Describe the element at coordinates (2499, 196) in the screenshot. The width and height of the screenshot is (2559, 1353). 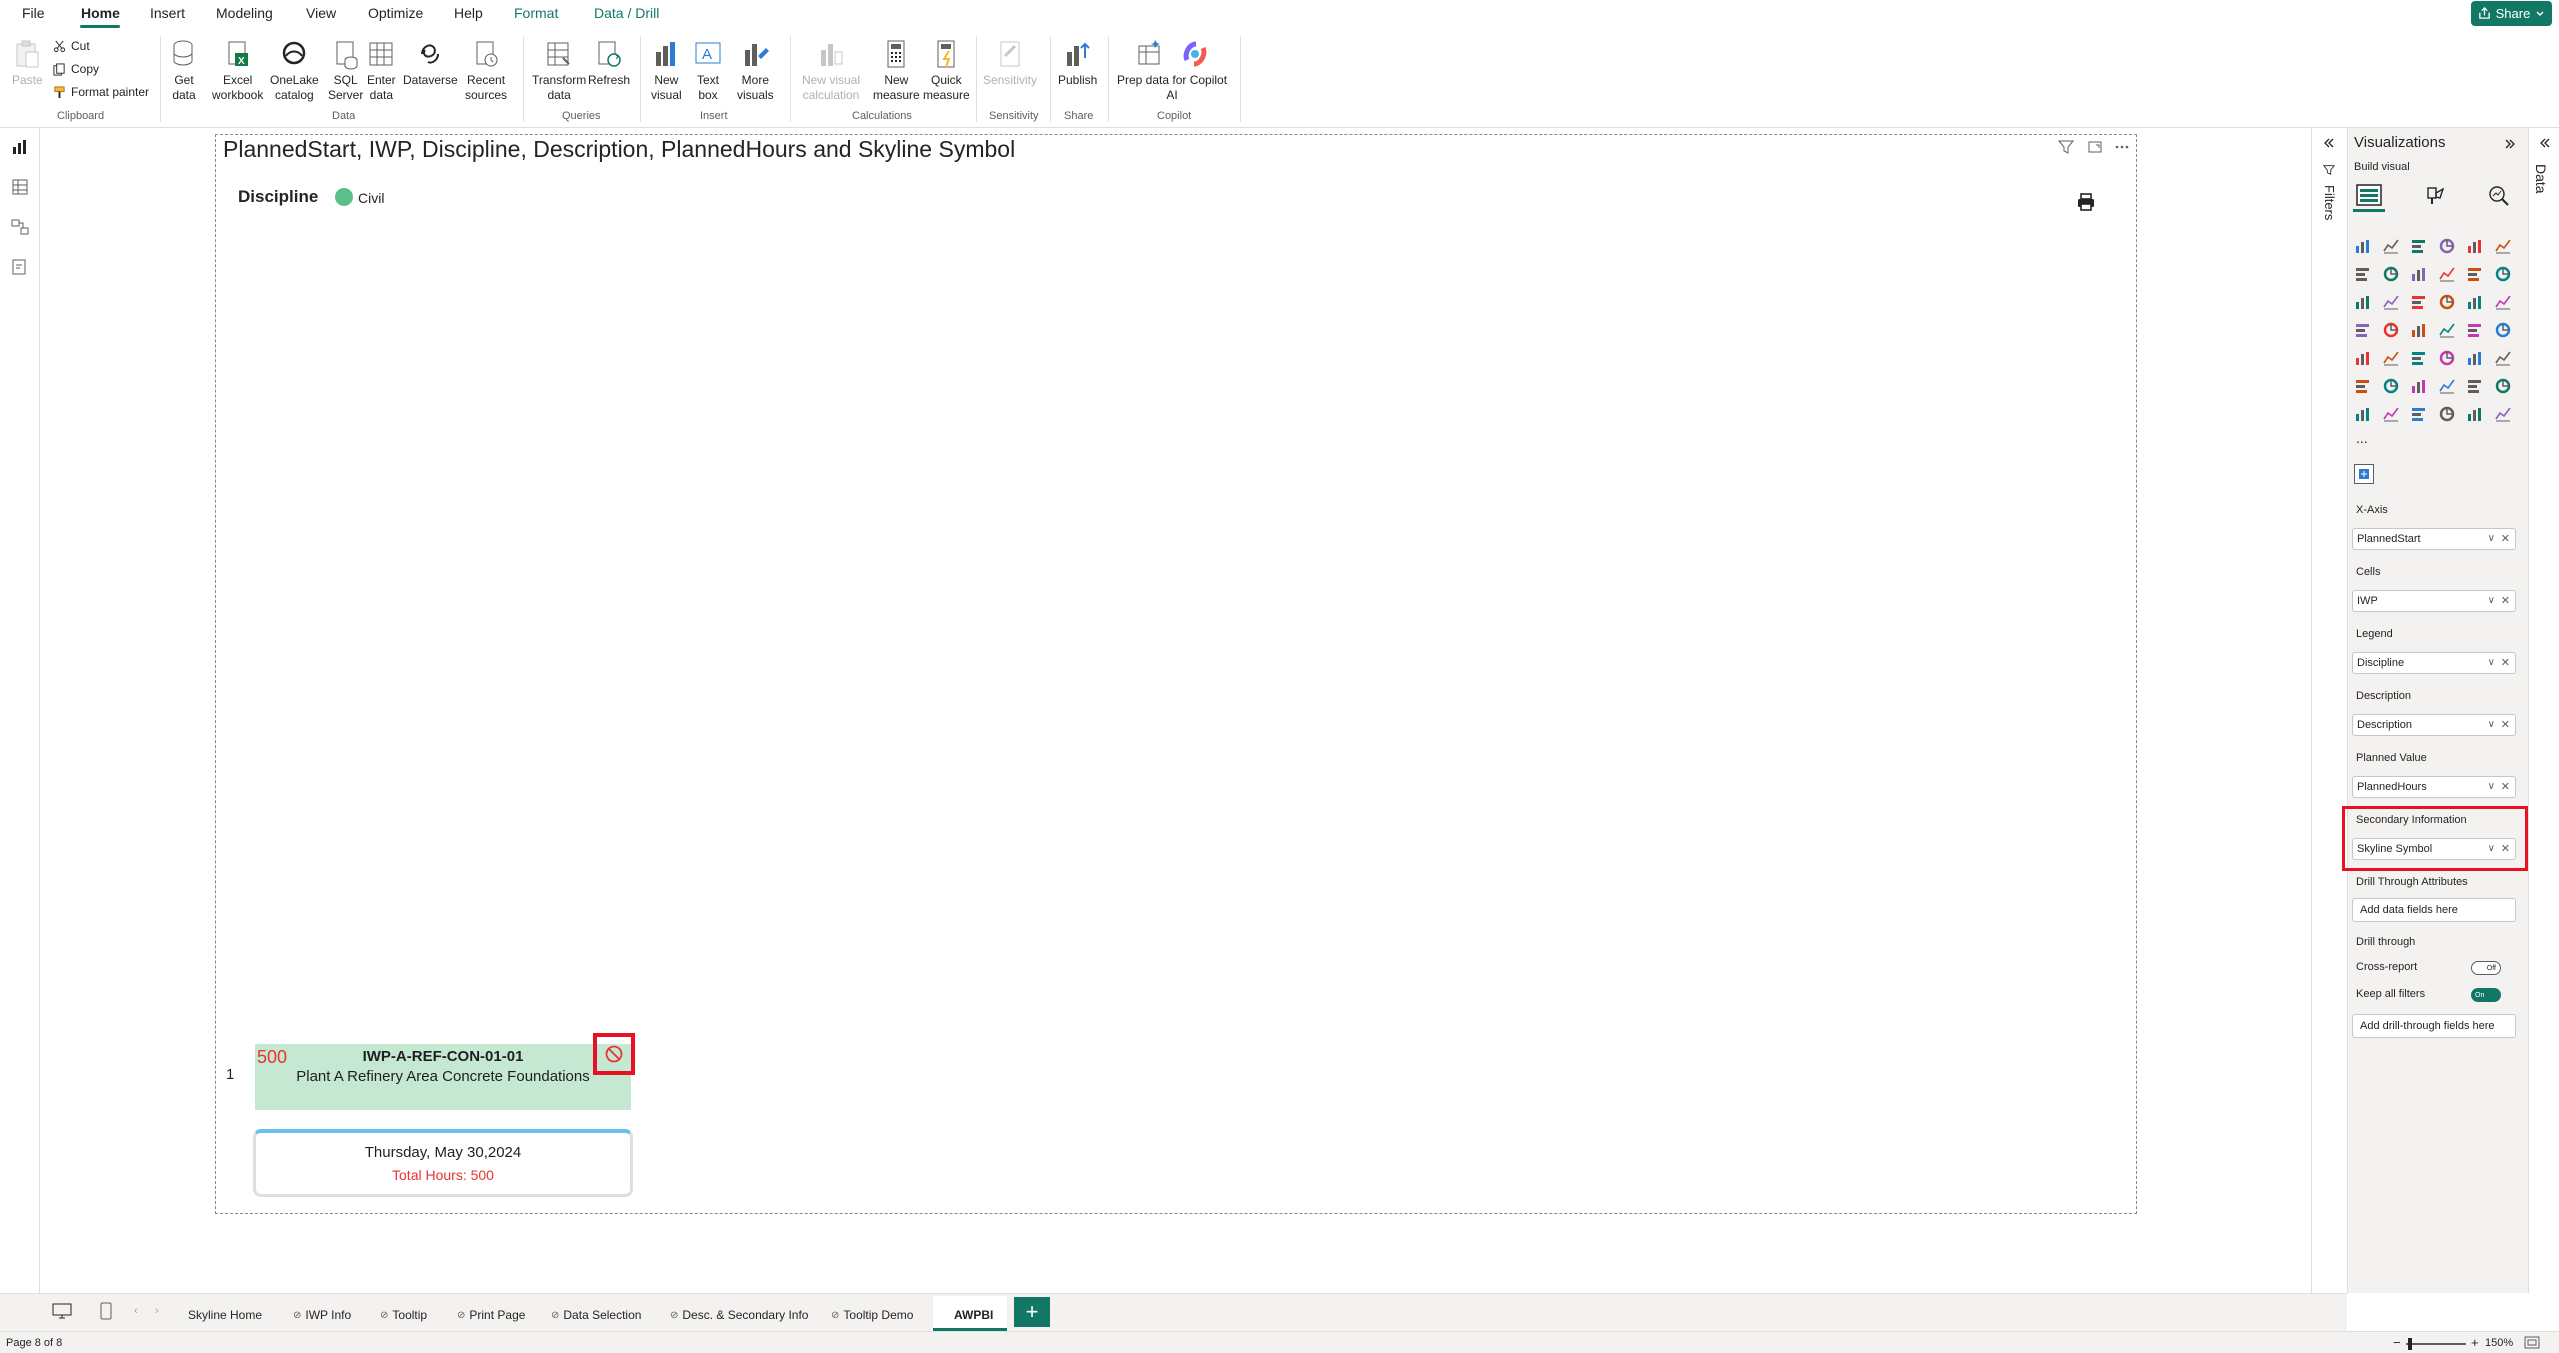
I see `tab-analytics` at that location.